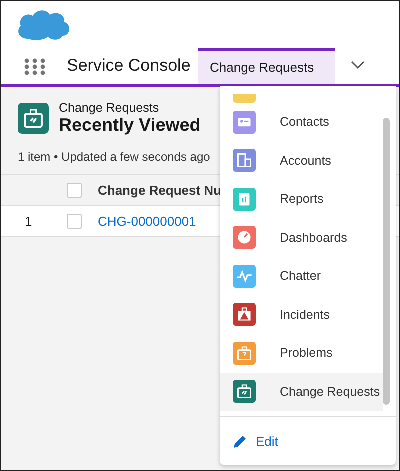 The image size is (400, 471). I want to click on scrollbar, so click(386, 261).